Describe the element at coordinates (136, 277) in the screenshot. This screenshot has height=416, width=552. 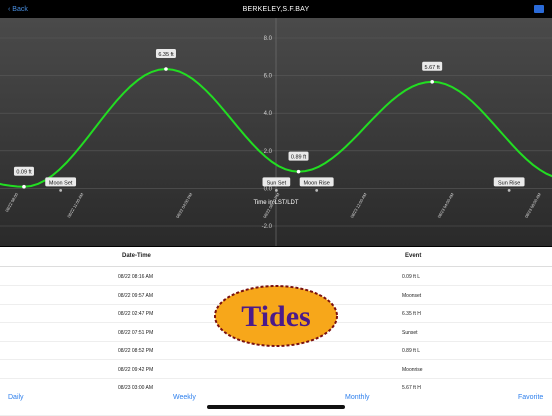
I see `cell-datetime: 08/22 08:16 AM` at that location.